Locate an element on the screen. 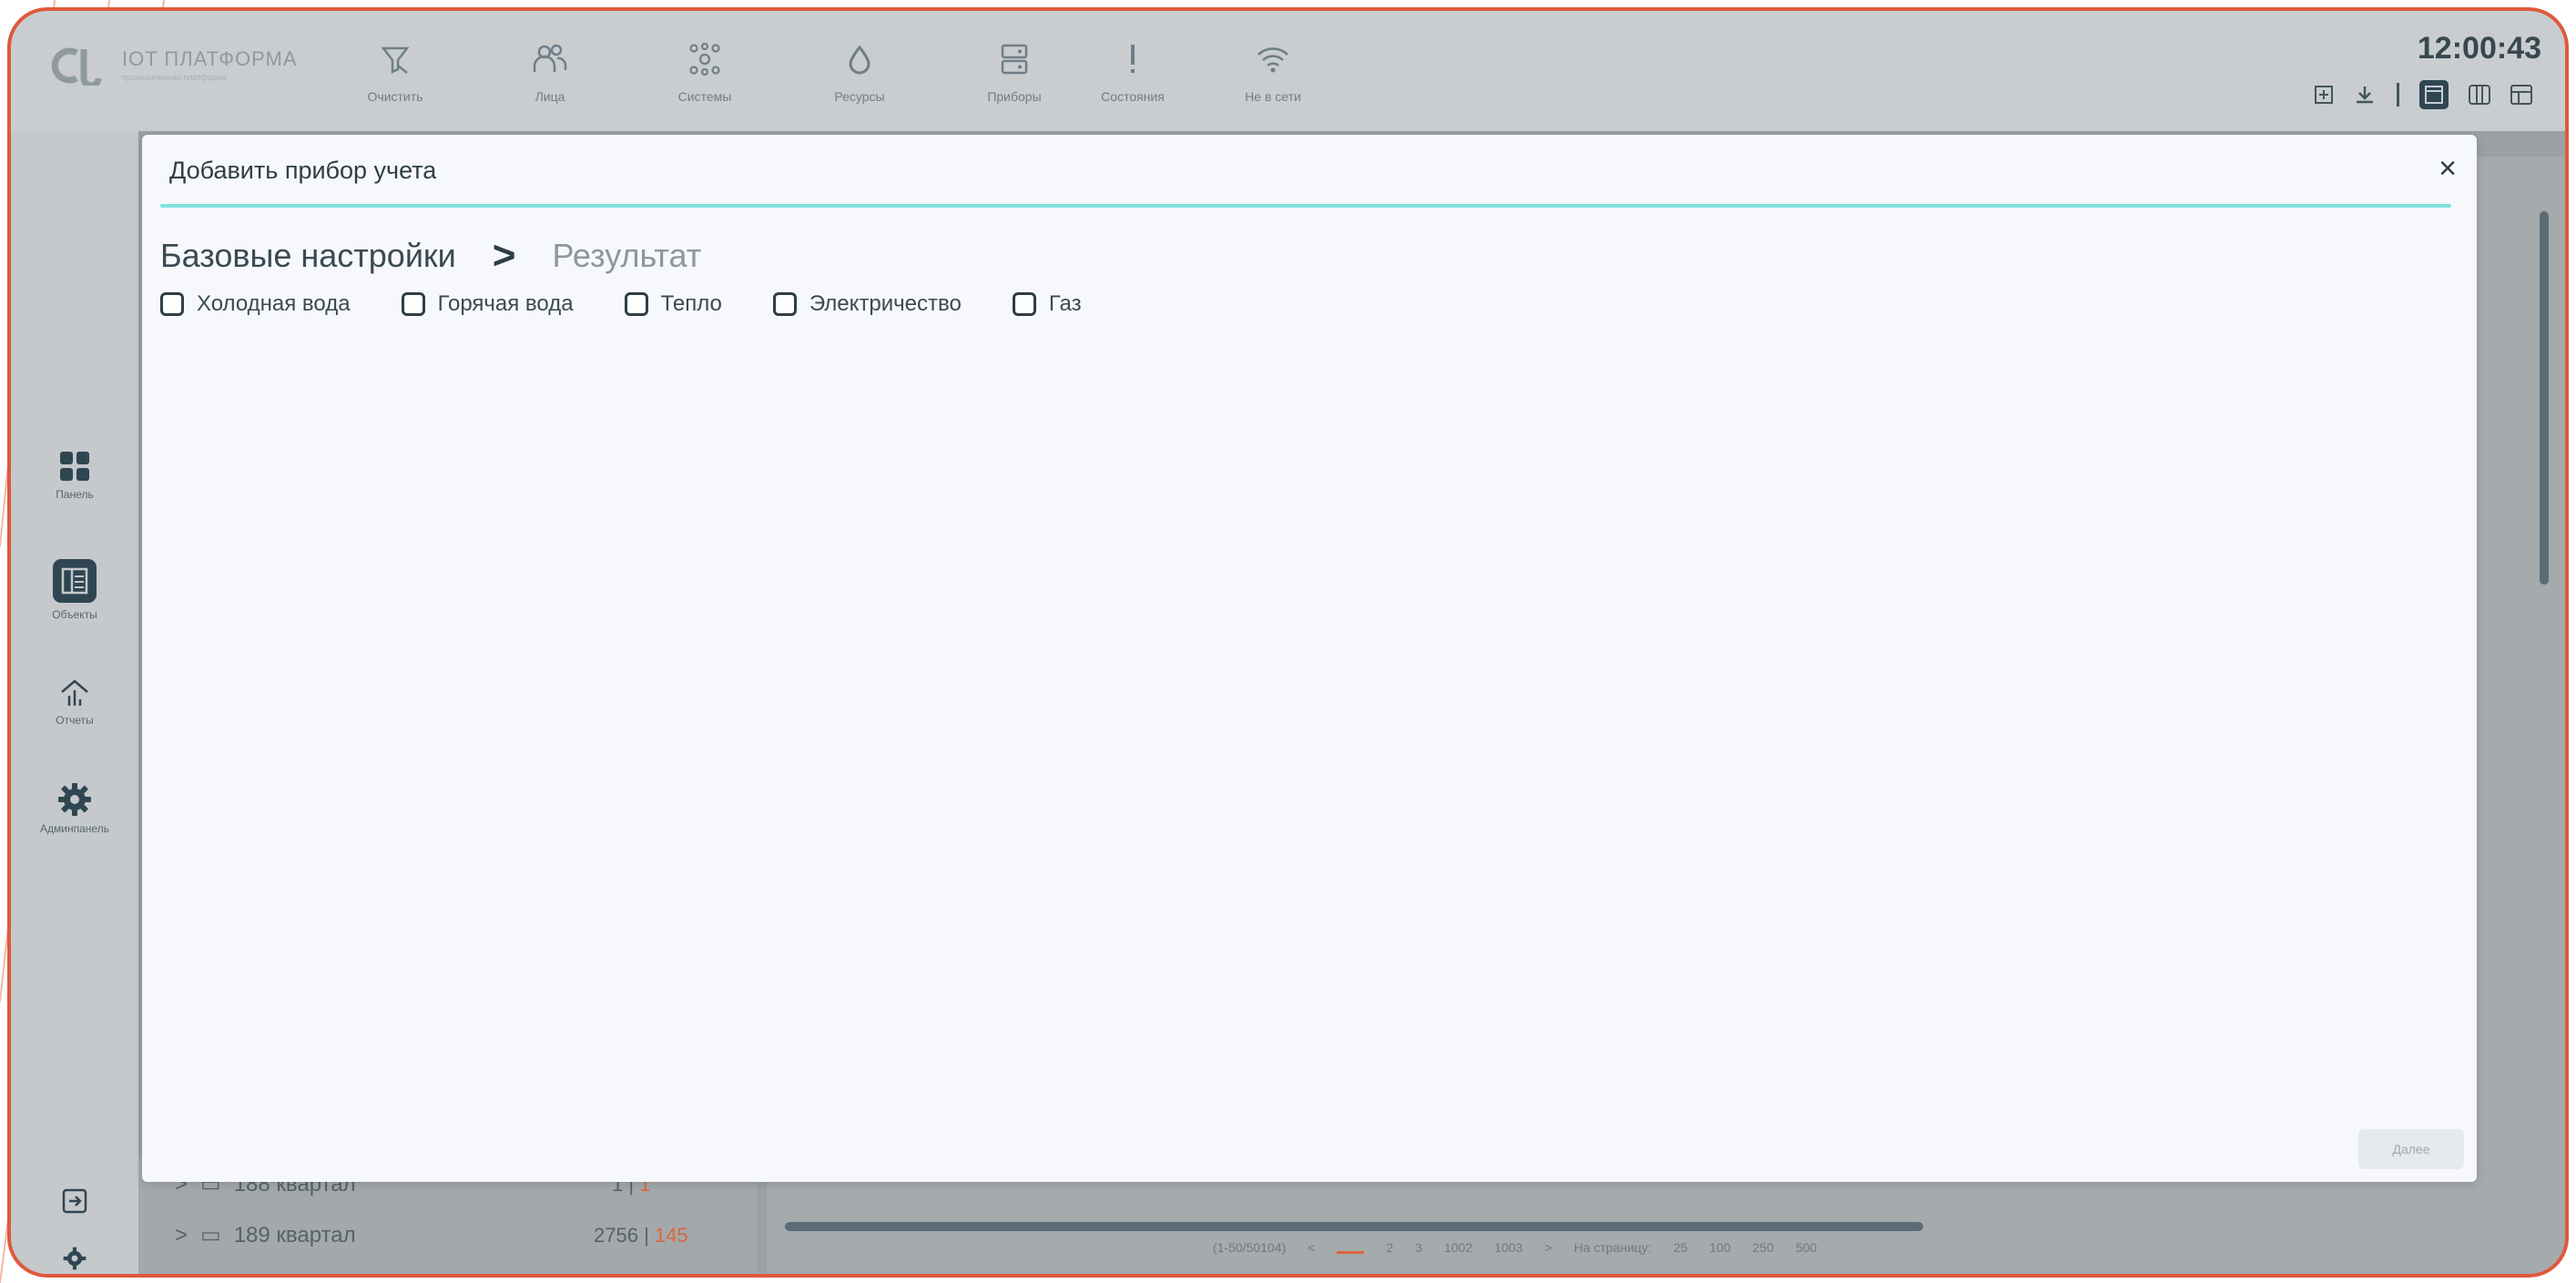 The width and height of the screenshot is (2576, 1283). download-icon is located at coordinates (2365, 95).